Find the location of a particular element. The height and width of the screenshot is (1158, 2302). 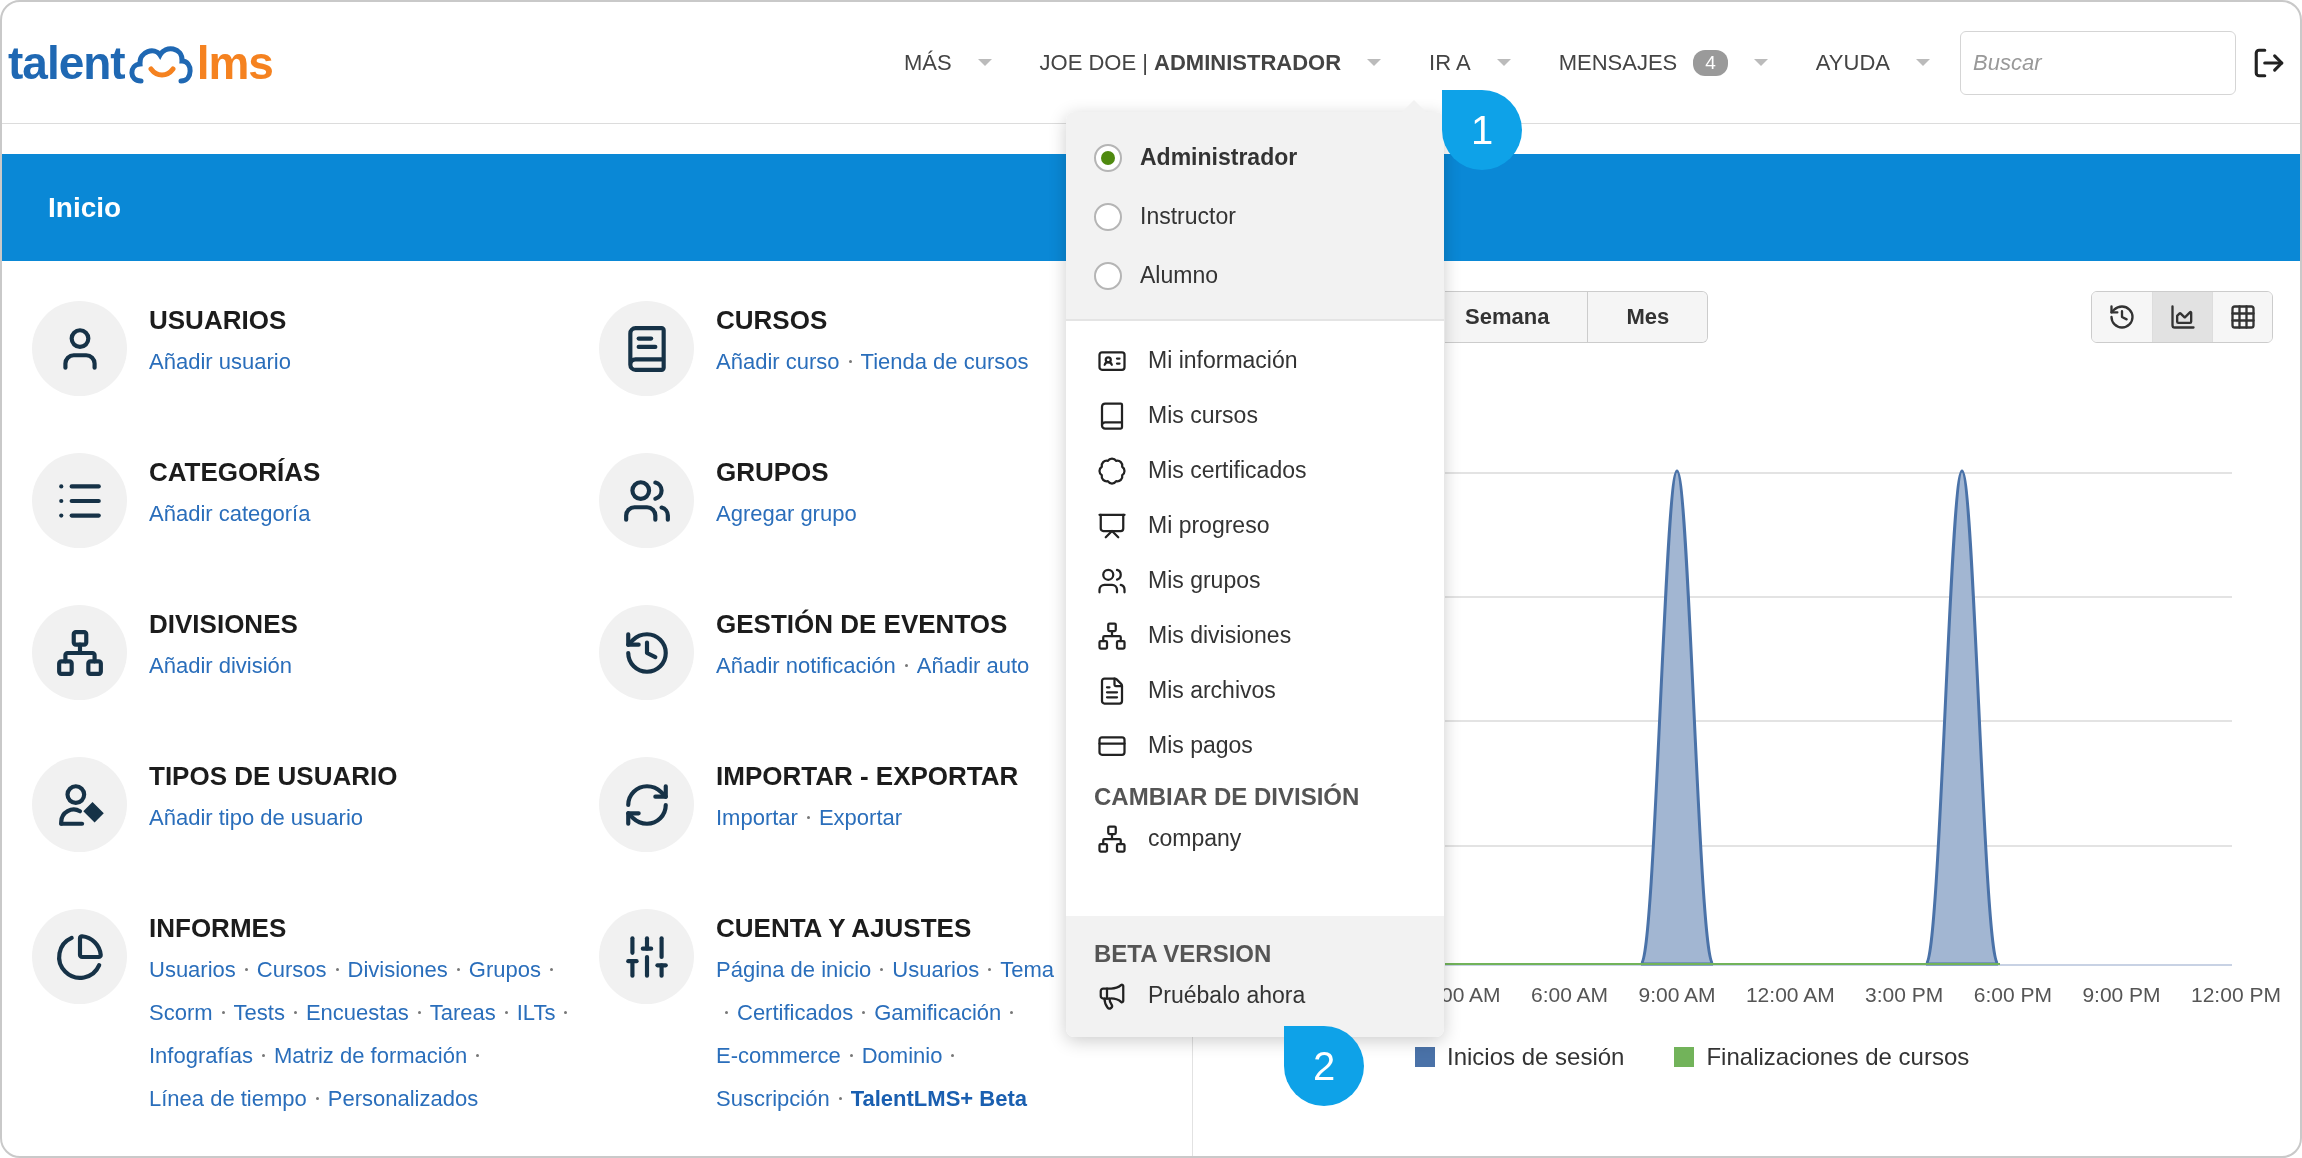

card-title: TIPOS DE USUARIO is located at coordinates (273, 776).